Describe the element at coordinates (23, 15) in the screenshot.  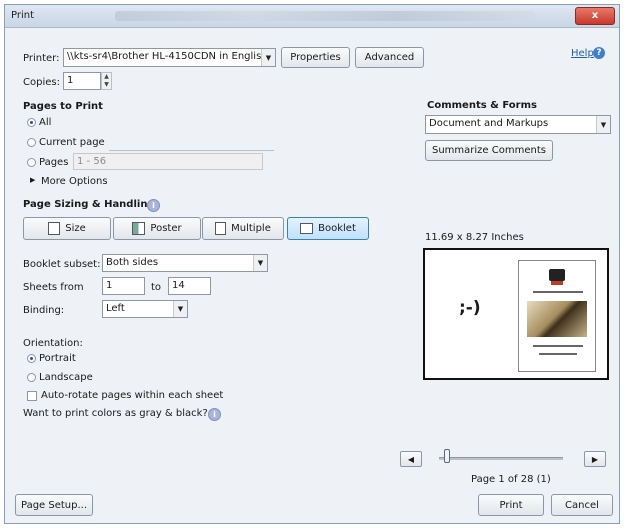
I see `window-title: Print` at that location.